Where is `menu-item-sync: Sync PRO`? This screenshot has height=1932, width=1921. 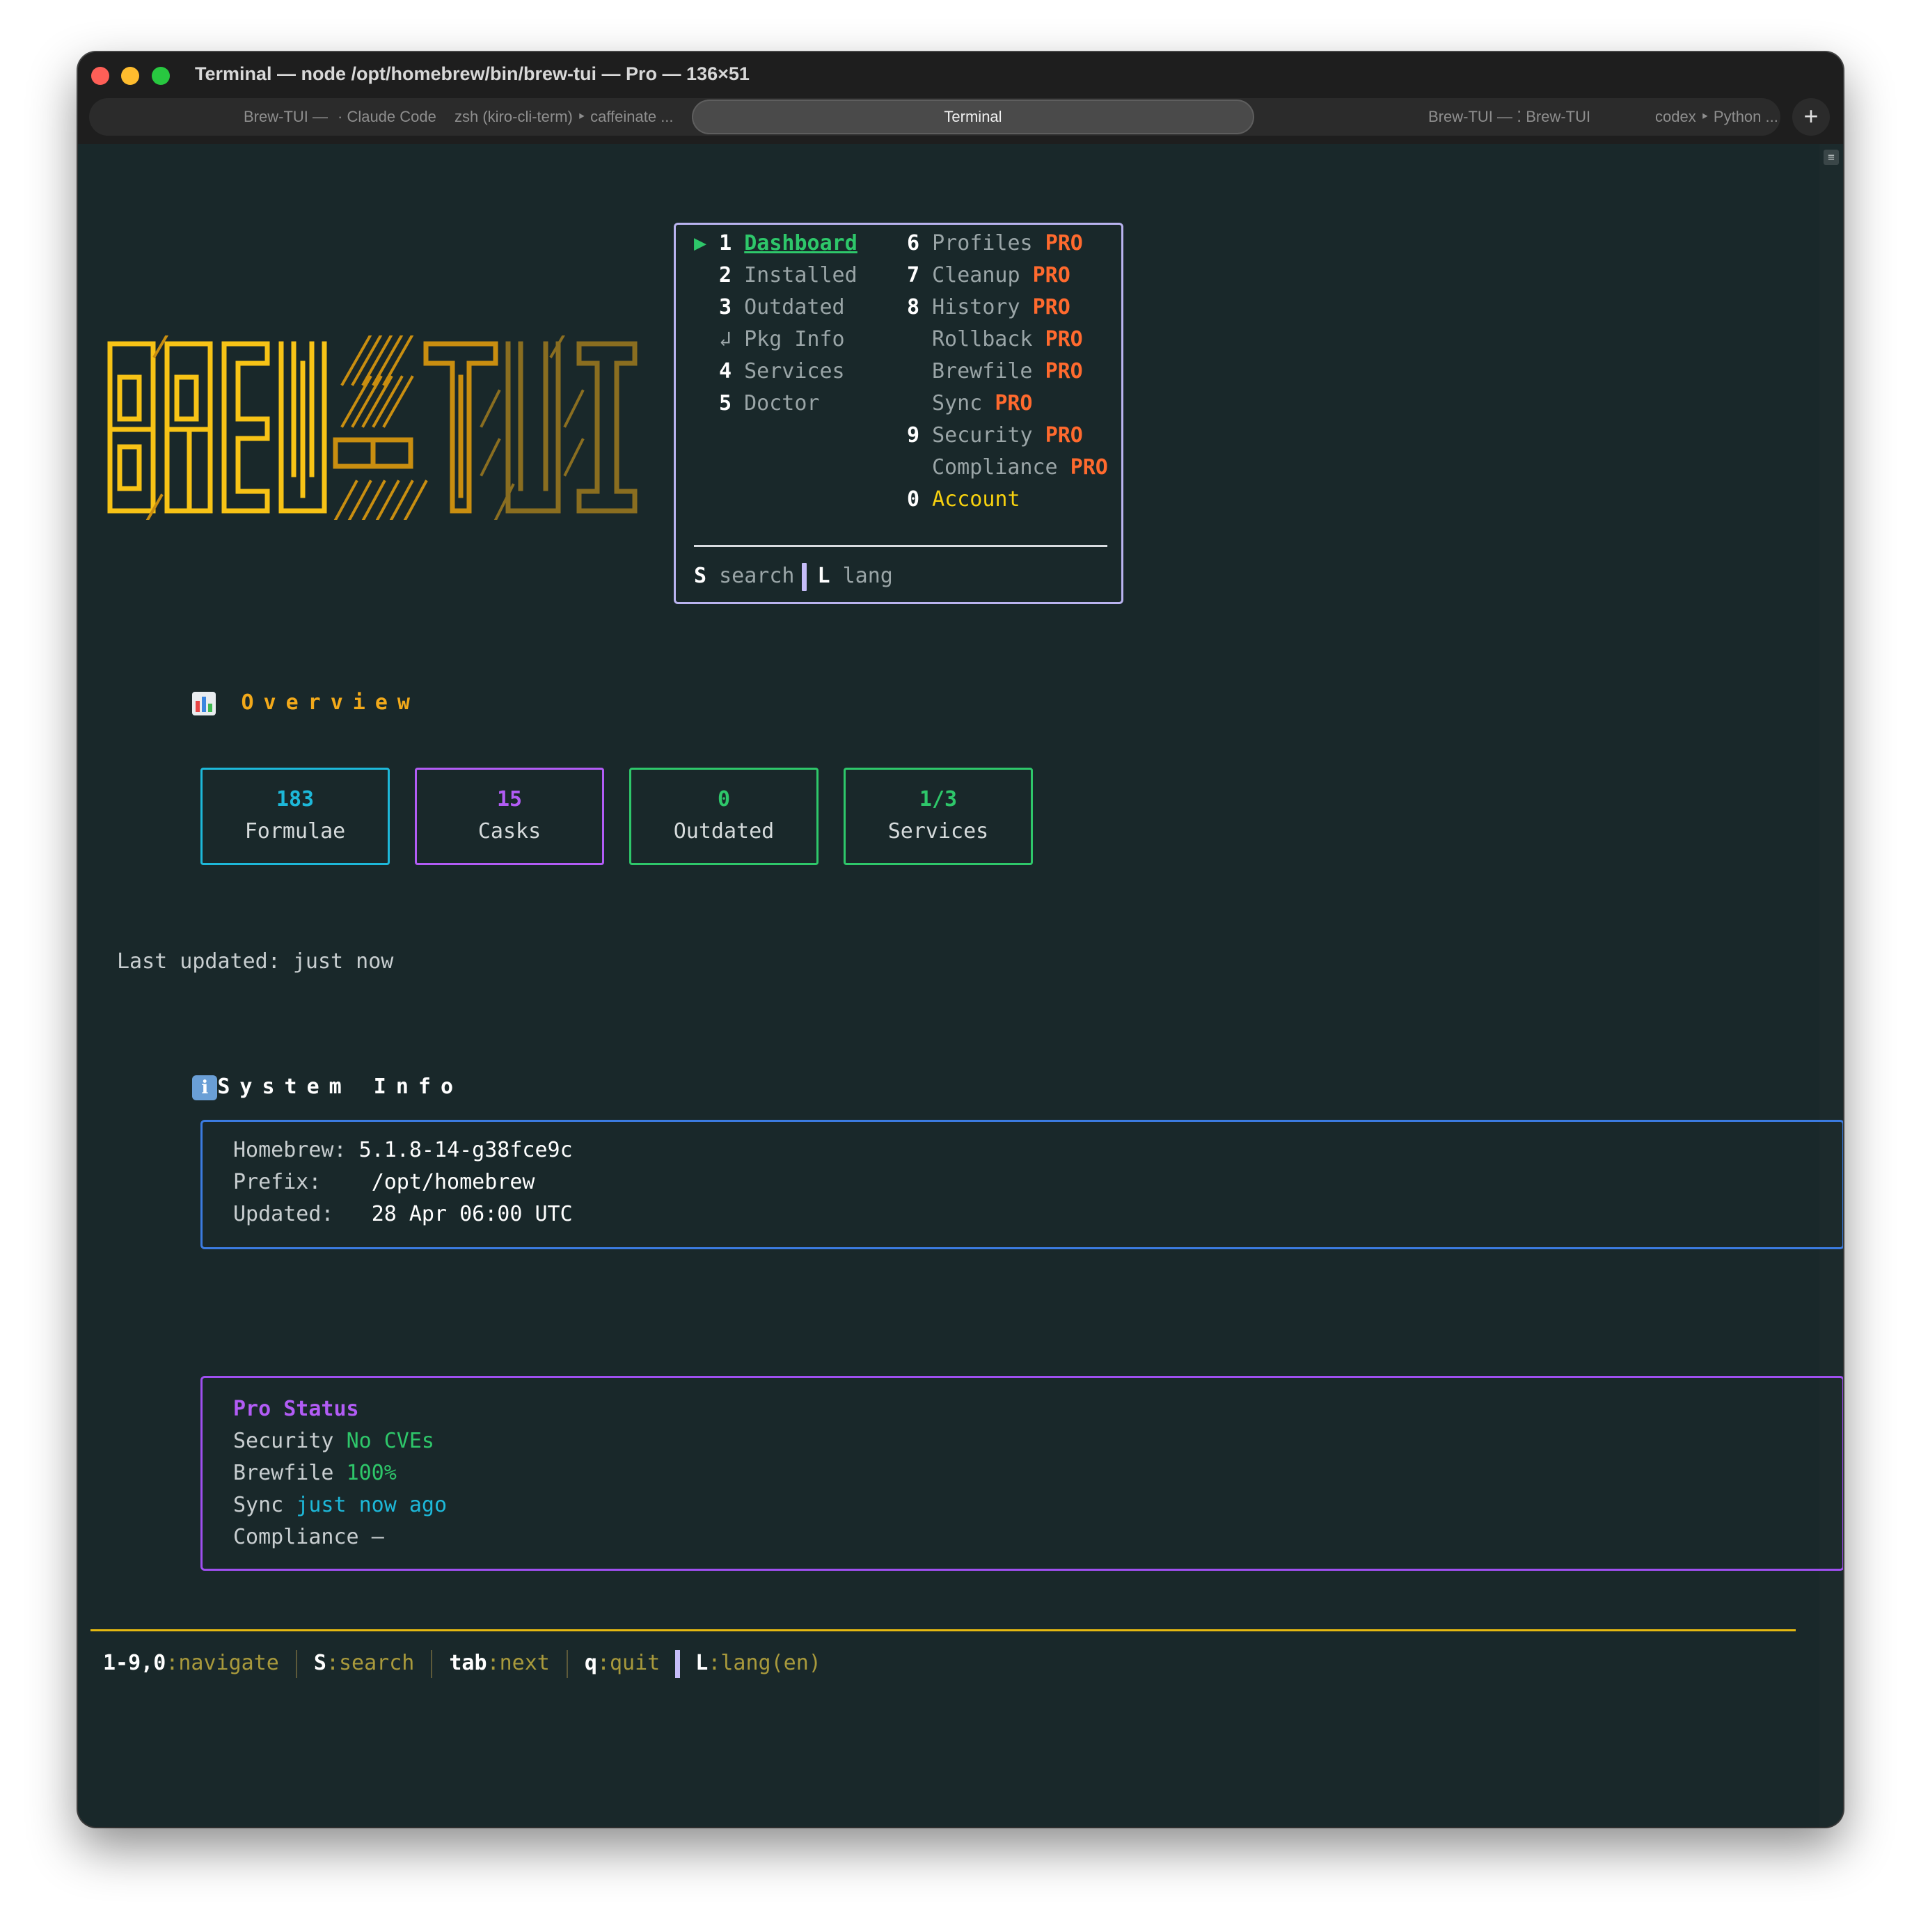
menu-item-sync: Sync PRO is located at coordinates (982, 404).